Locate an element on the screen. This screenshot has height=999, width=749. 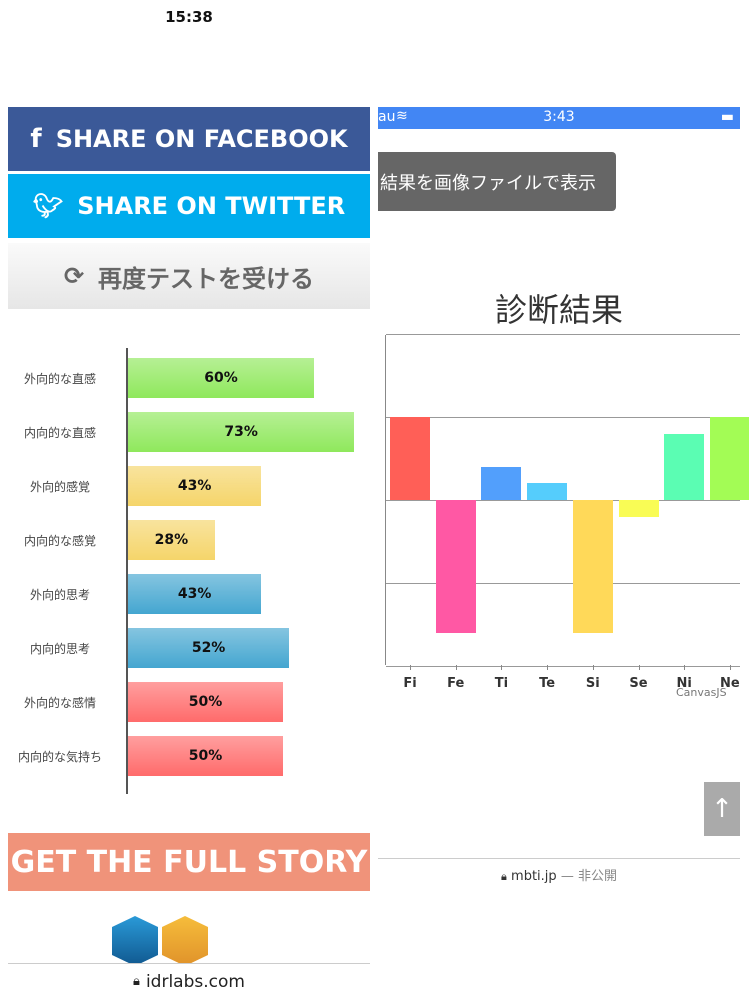
share-twitter-button: 🐦︎ SHARE ON TWITTER is located at coordinates (189, 206).